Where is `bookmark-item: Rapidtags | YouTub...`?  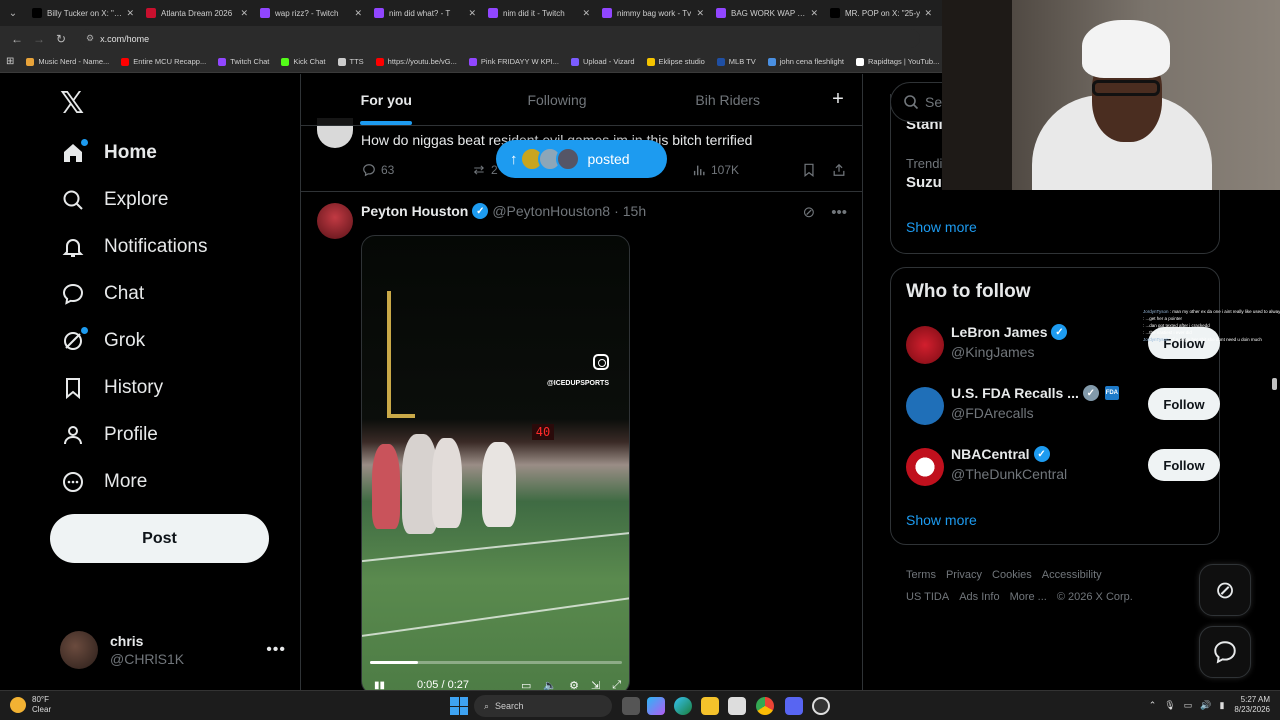 bookmark-item: Rapidtags | YouTub... is located at coordinates (897, 61).